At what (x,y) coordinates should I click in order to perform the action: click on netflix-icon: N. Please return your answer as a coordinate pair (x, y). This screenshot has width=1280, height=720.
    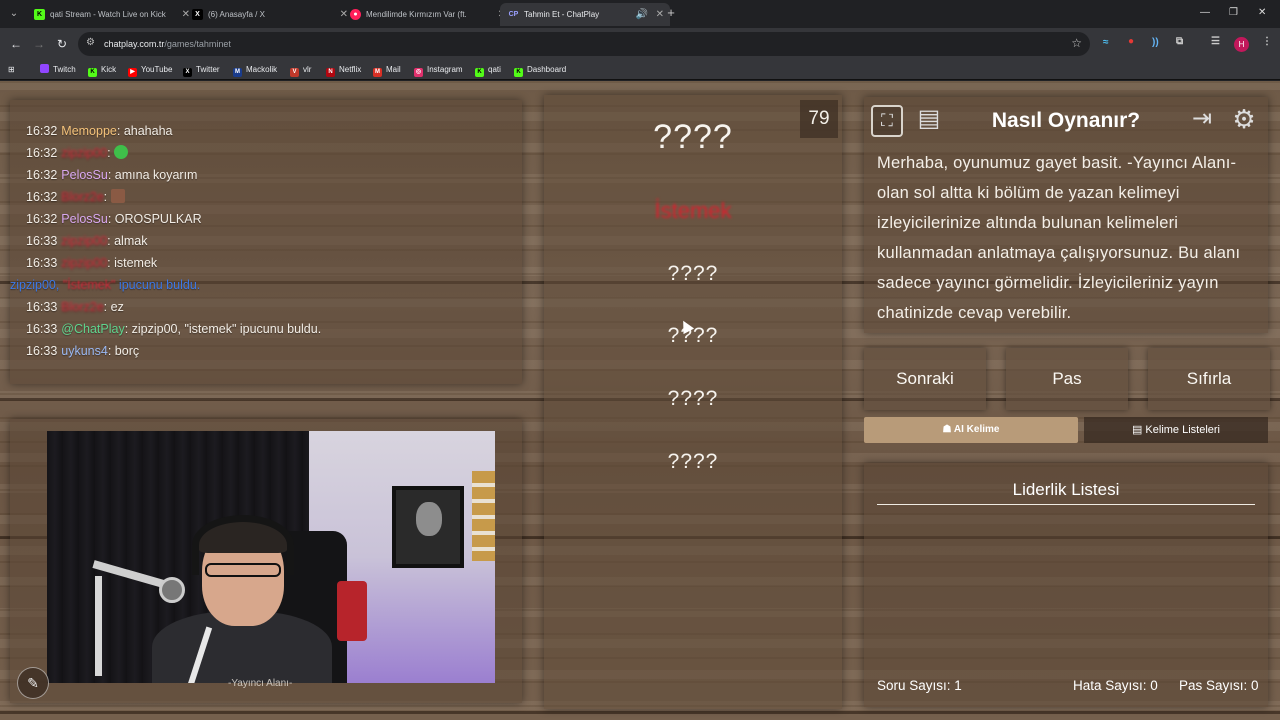
    Looking at the image, I should click on (330, 72).